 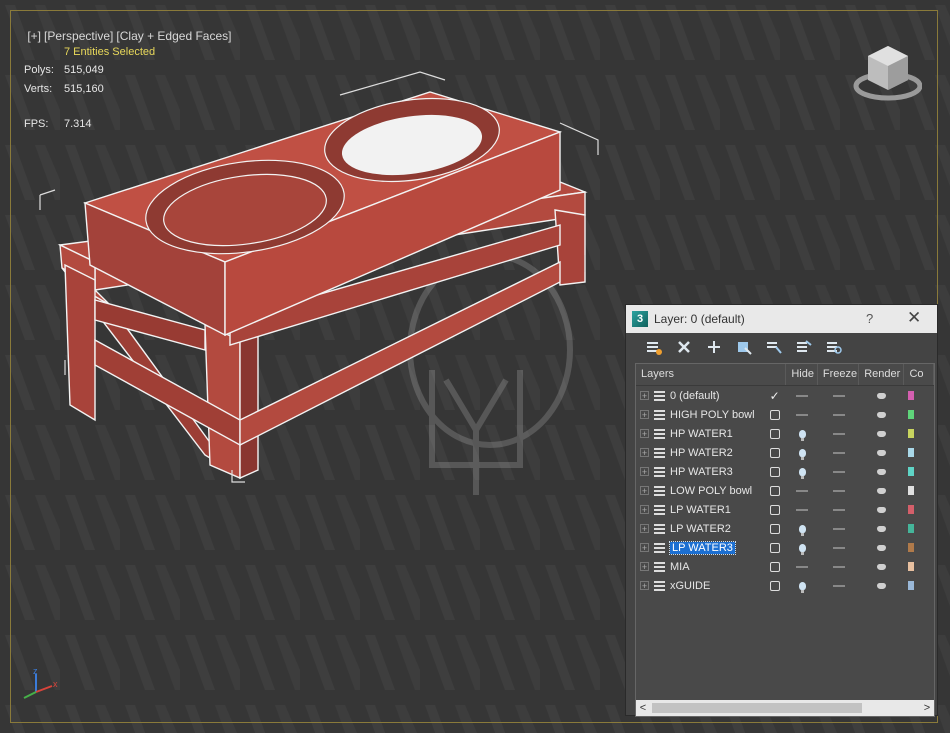 What do you see at coordinates (833, 348) in the screenshot?
I see `sync-layer-icon` at bounding box center [833, 348].